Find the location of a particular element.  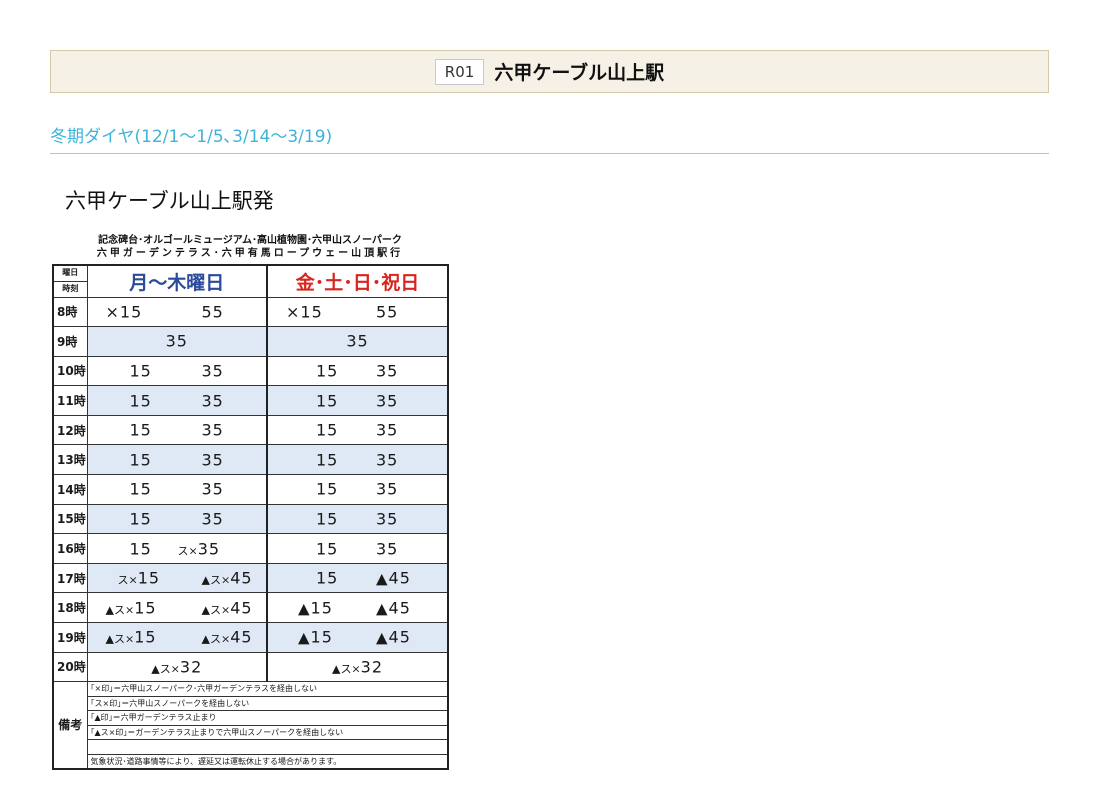

weekday-times: ×15 55 is located at coordinates (177, 312).